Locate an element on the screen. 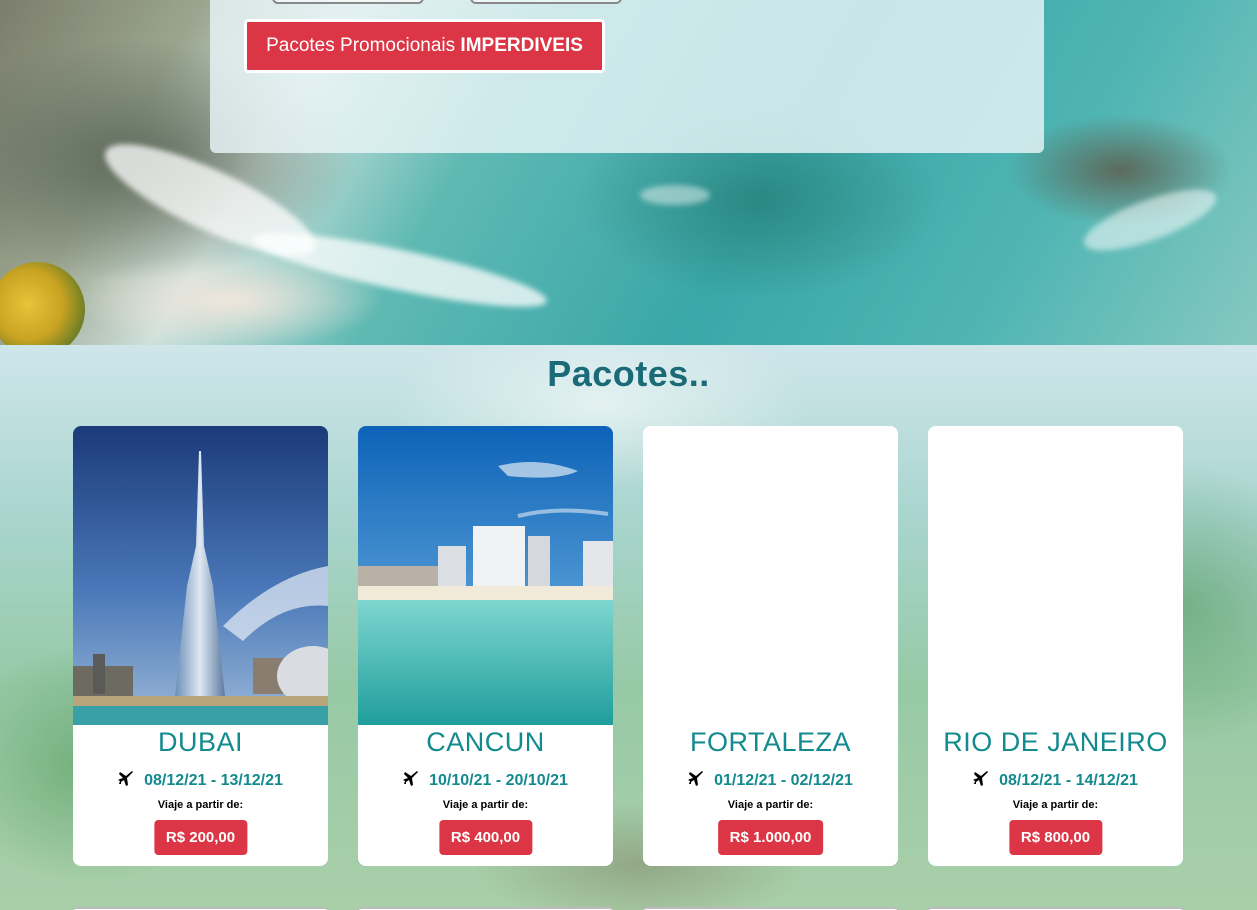  package-dates-text: 01/12/21 - 02/12/21 is located at coordinates (783, 780).